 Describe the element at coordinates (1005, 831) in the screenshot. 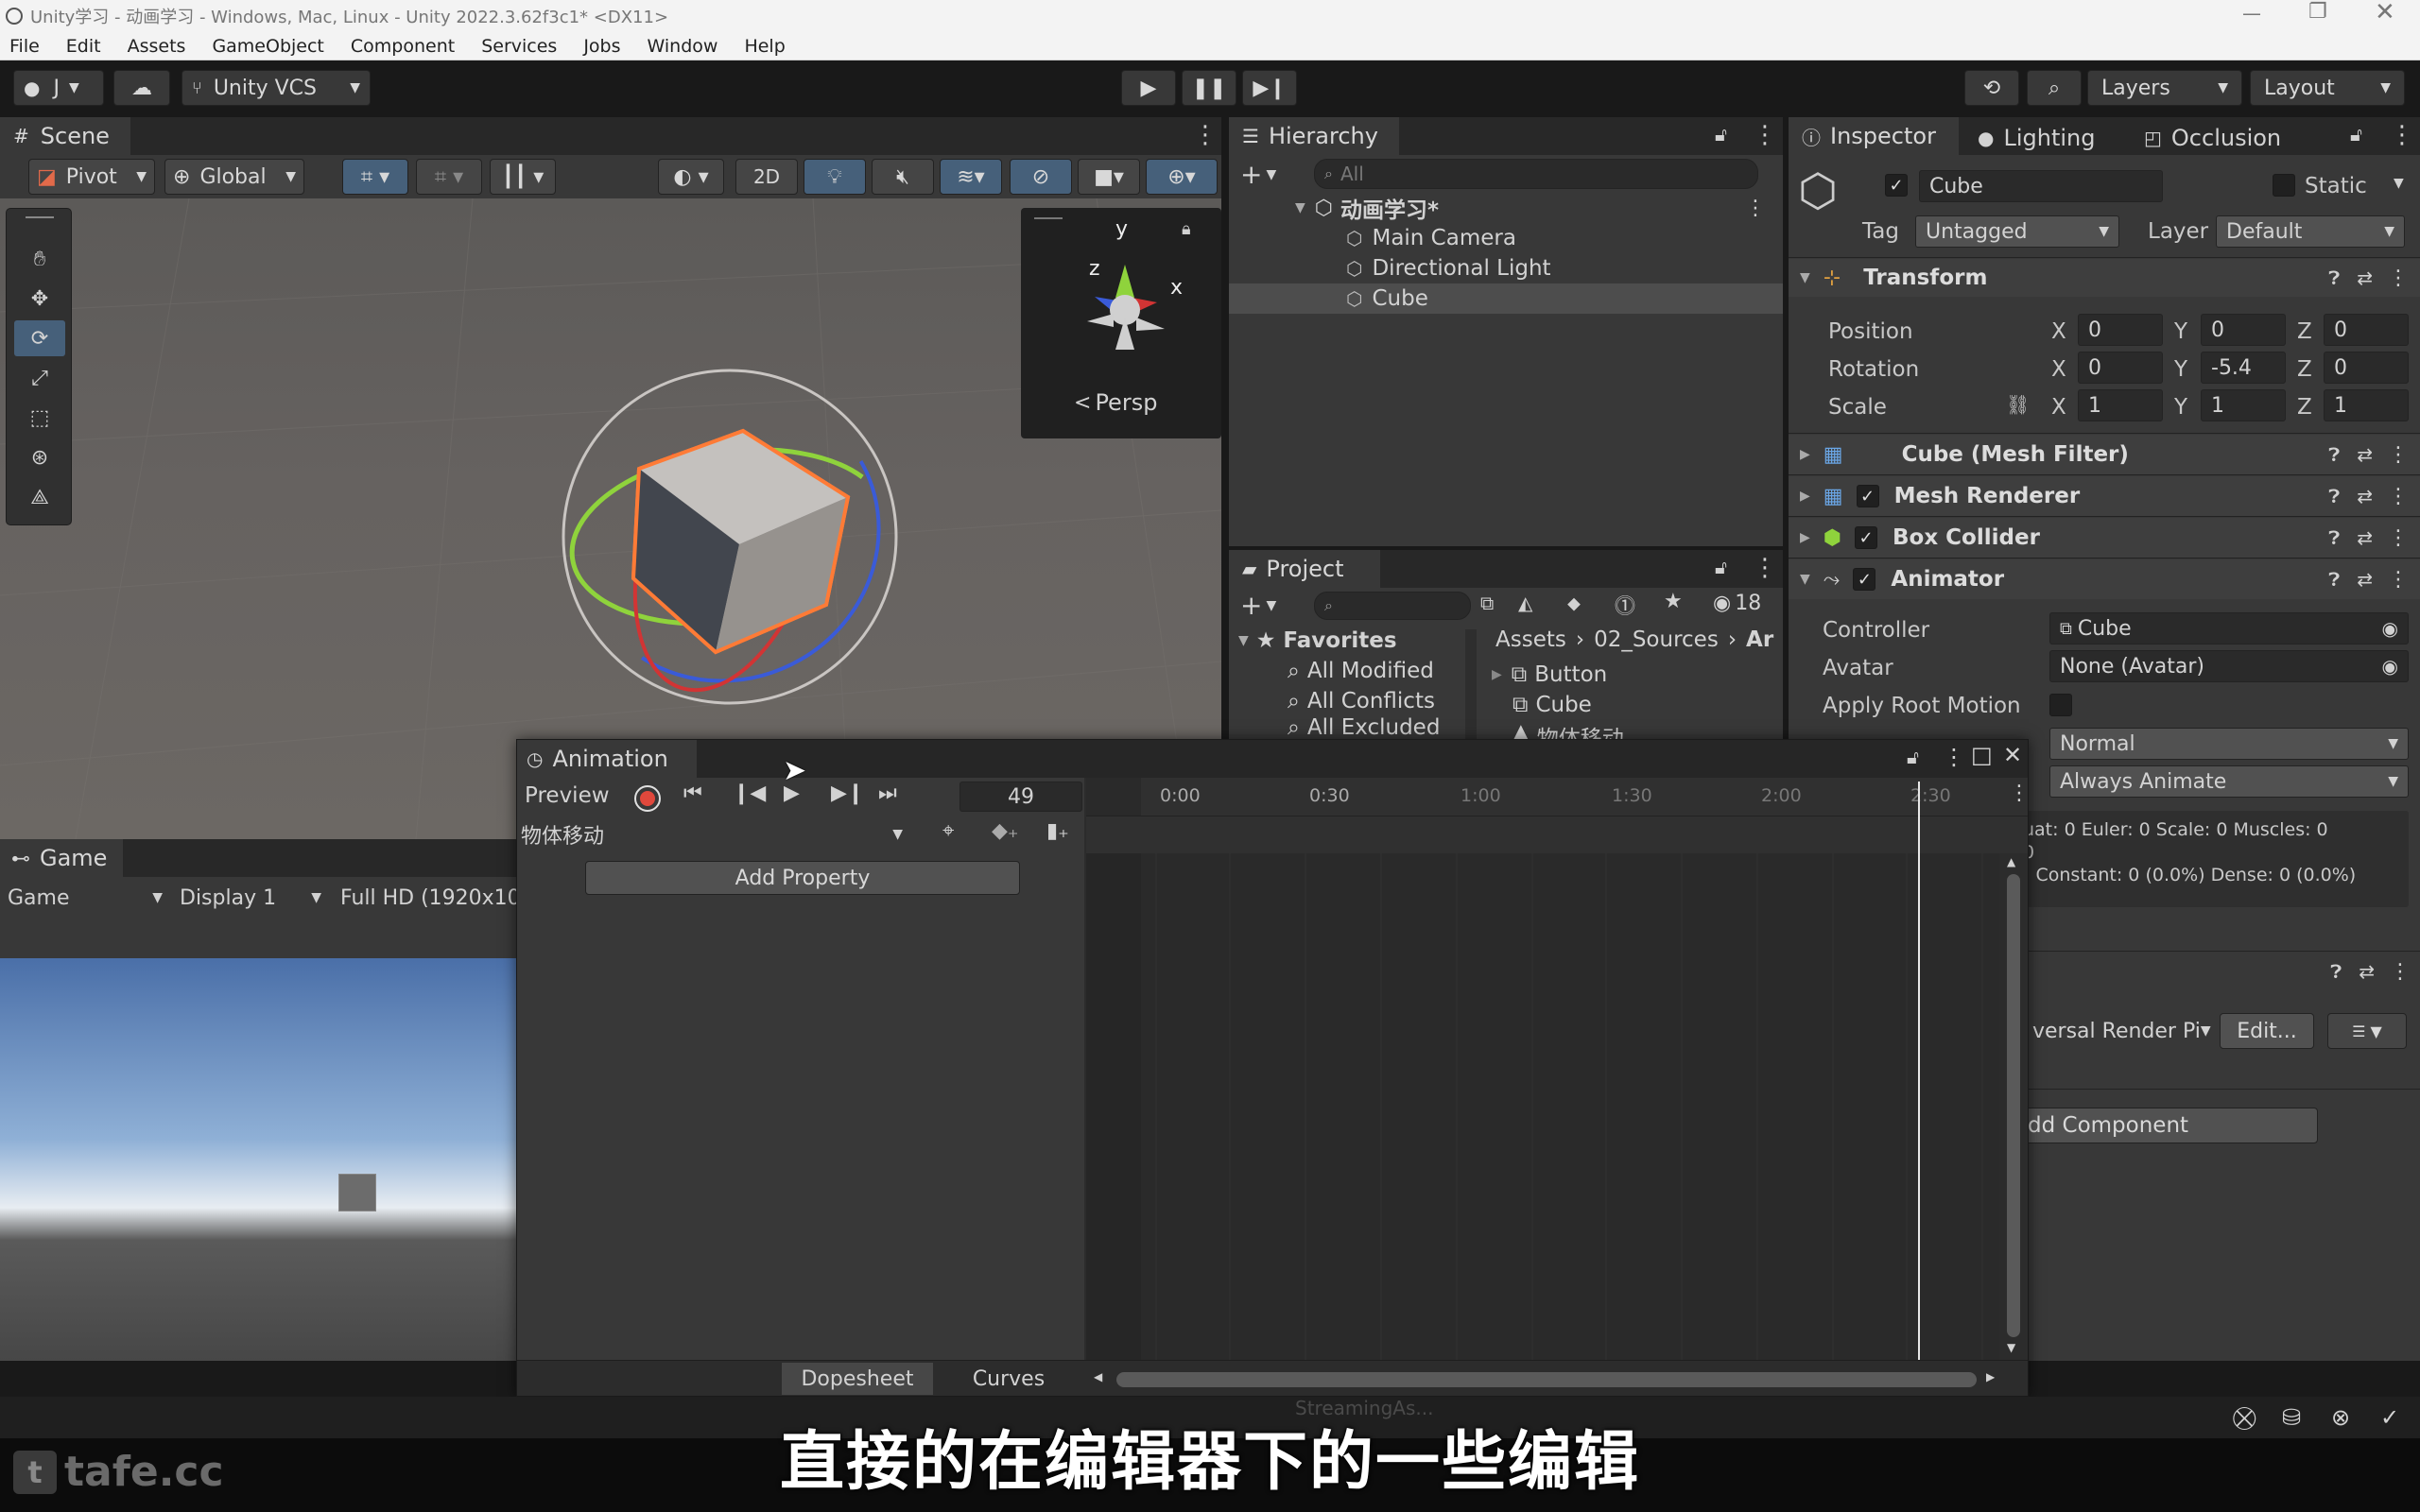

I see `add-keyframe-icon: ◆₊` at that location.